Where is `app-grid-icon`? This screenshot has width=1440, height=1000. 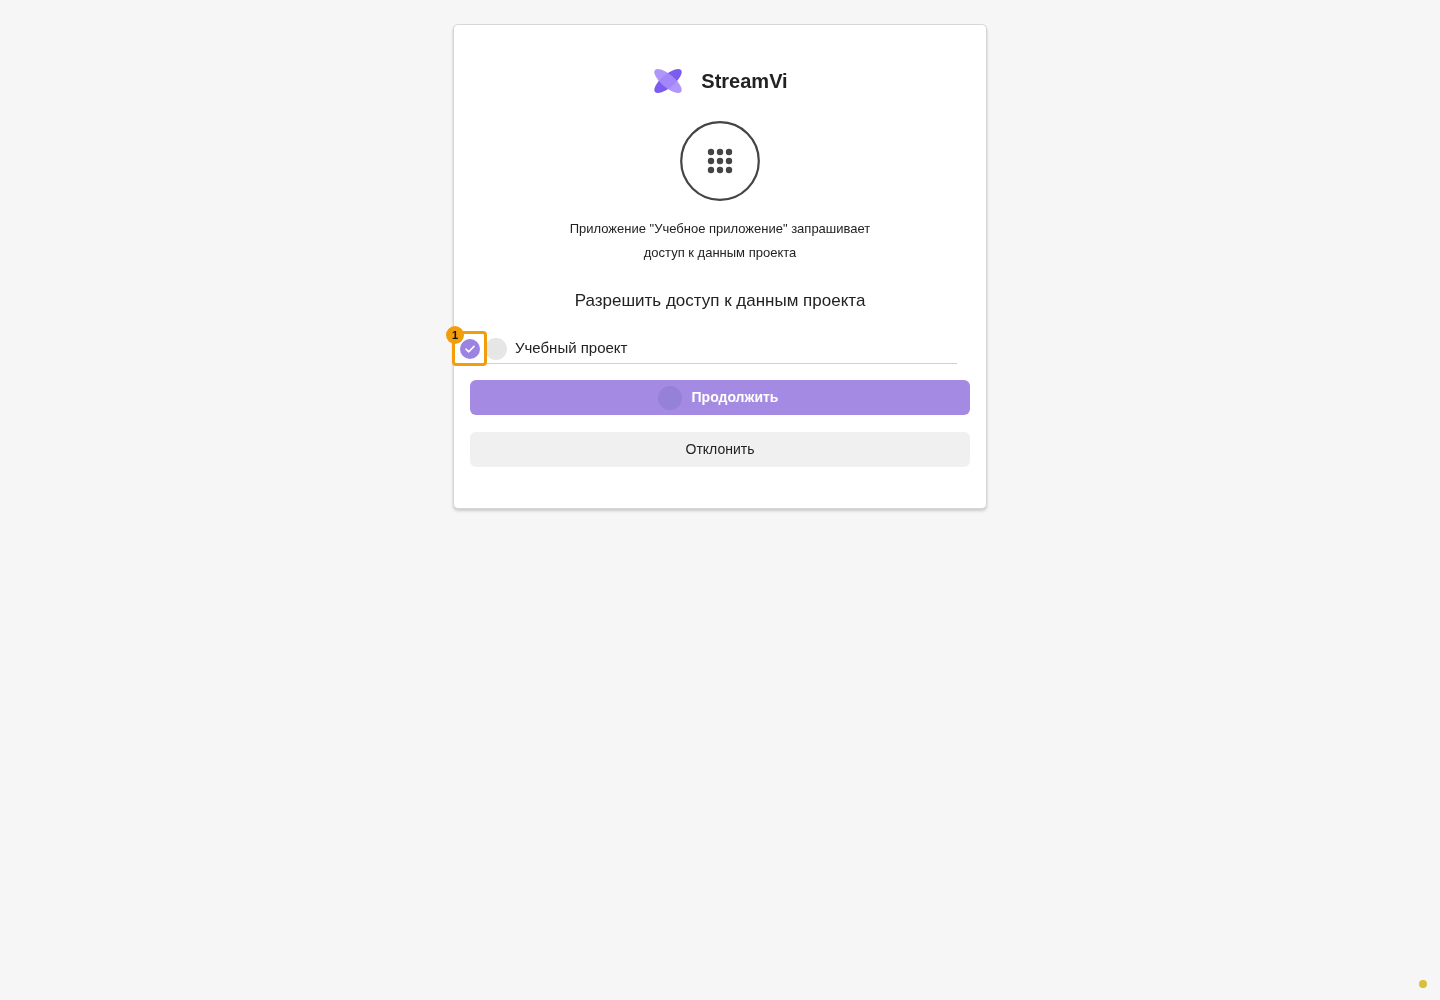 app-grid-icon is located at coordinates (720, 161).